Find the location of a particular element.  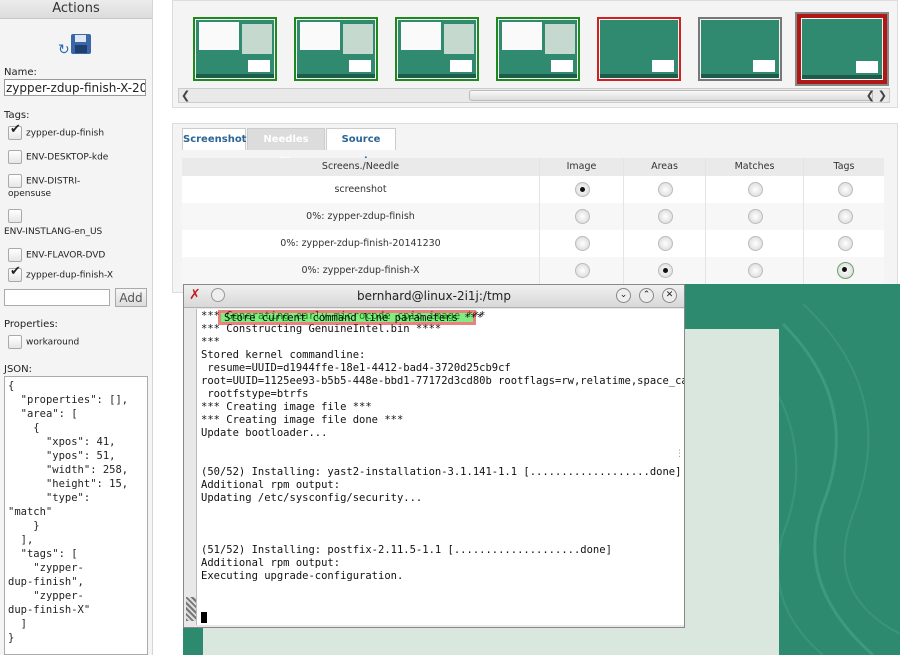

tag-checkbox-item: ENV-DISTRI-opensuse is located at coordinates (60, 187).